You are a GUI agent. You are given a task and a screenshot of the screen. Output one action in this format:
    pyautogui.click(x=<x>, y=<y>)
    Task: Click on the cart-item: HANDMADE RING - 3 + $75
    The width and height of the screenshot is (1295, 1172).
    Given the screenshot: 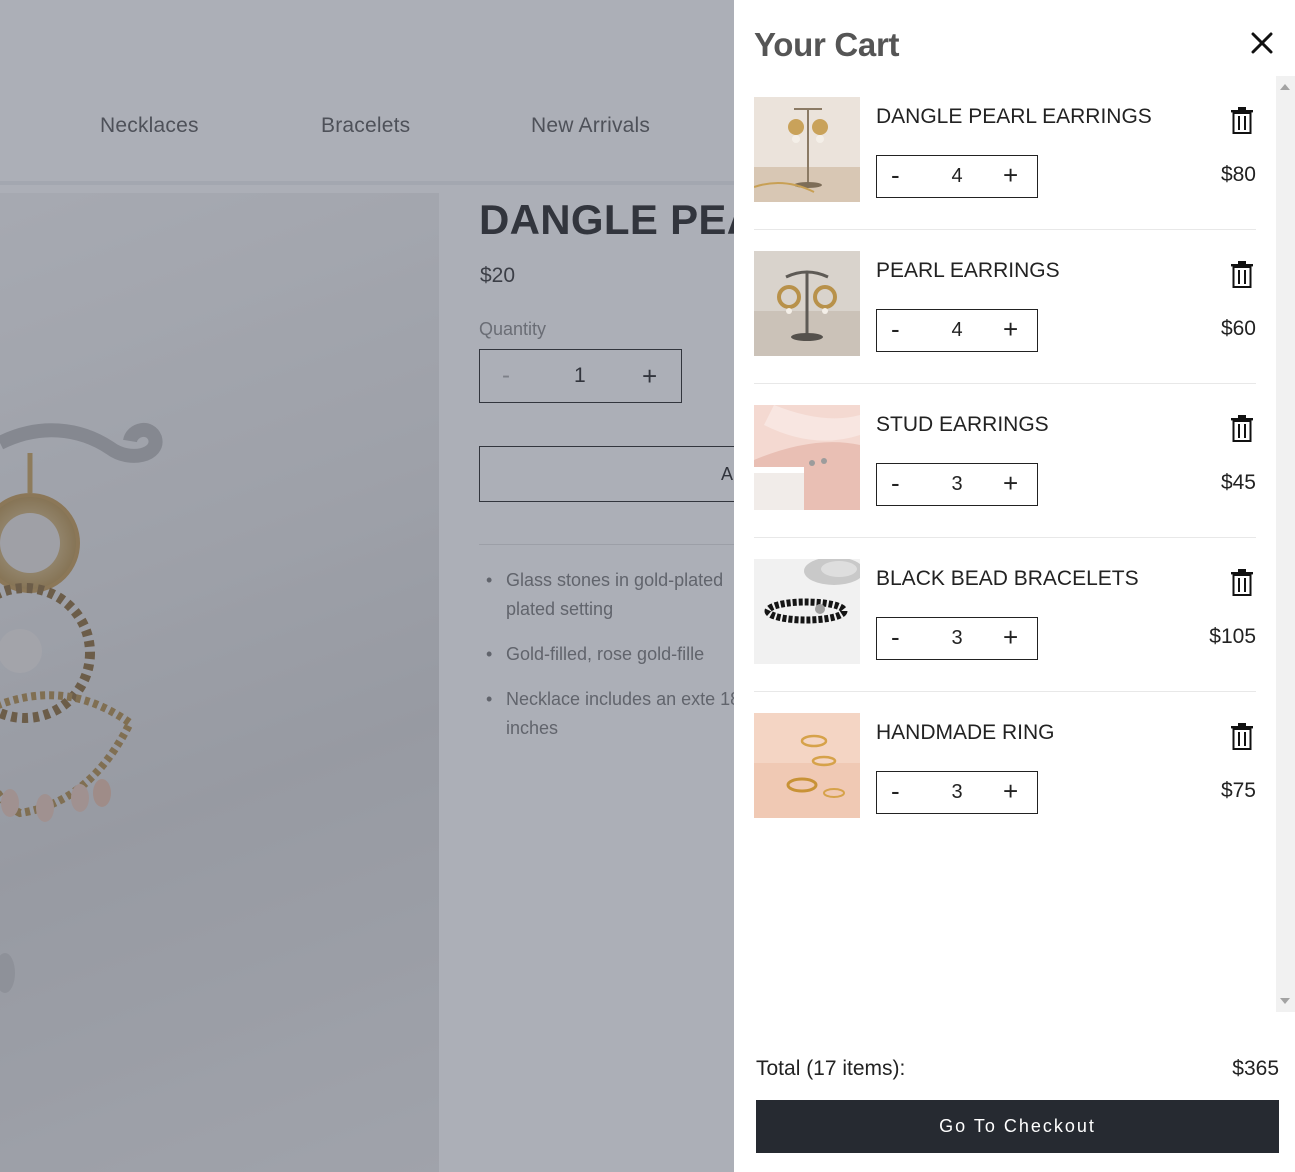 What is the action you would take?
    pyautogui.click(x=1005, y=769)
    